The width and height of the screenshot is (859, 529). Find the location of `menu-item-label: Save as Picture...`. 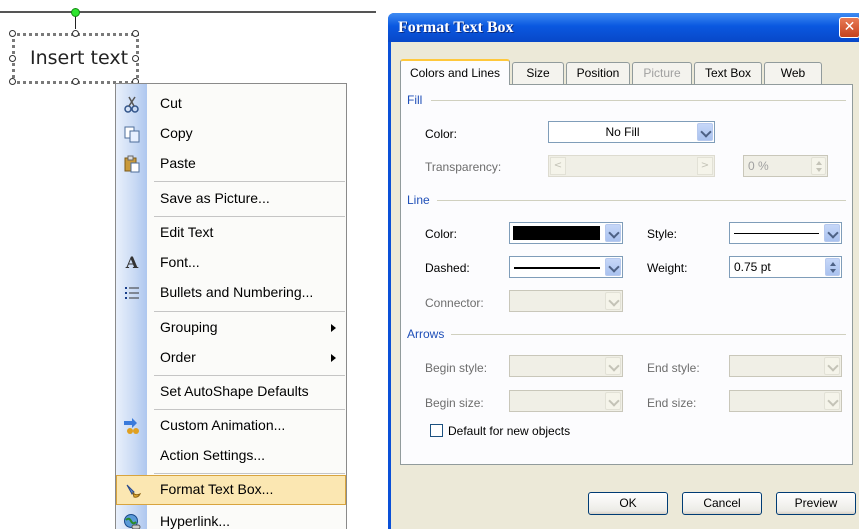

menu-item-label: Save as Picture... is located at coordinates (215, 198).